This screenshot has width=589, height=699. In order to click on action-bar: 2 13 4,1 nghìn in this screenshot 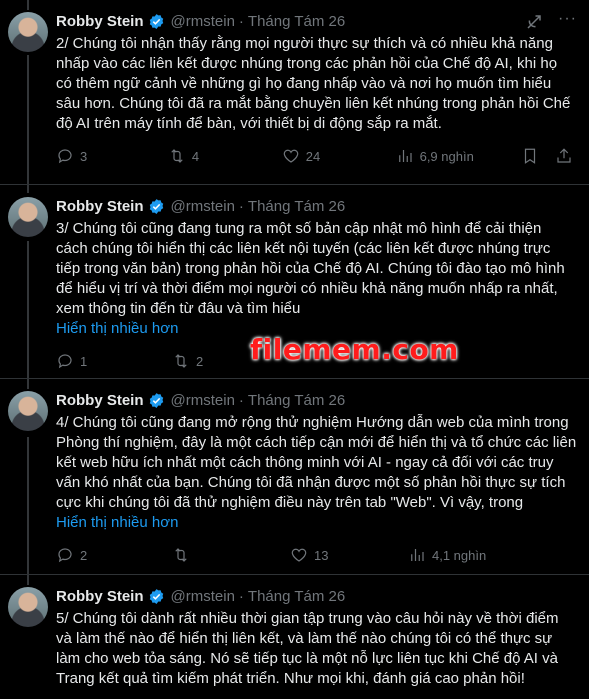, I will do `click(316, 555)`.